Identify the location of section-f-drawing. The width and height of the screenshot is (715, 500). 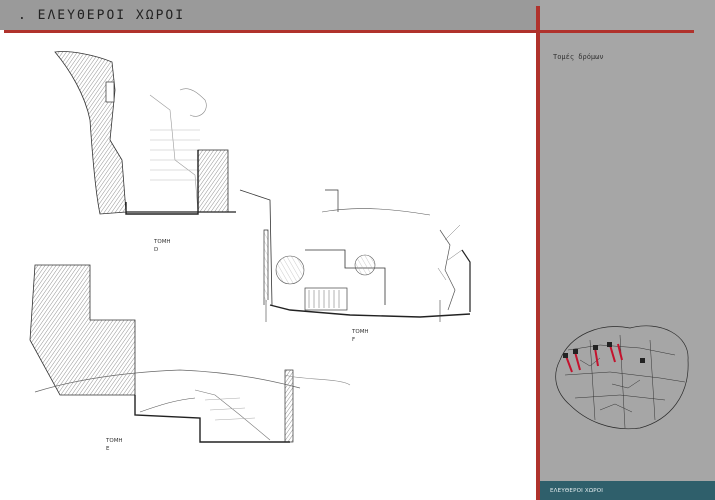
(355, 255).